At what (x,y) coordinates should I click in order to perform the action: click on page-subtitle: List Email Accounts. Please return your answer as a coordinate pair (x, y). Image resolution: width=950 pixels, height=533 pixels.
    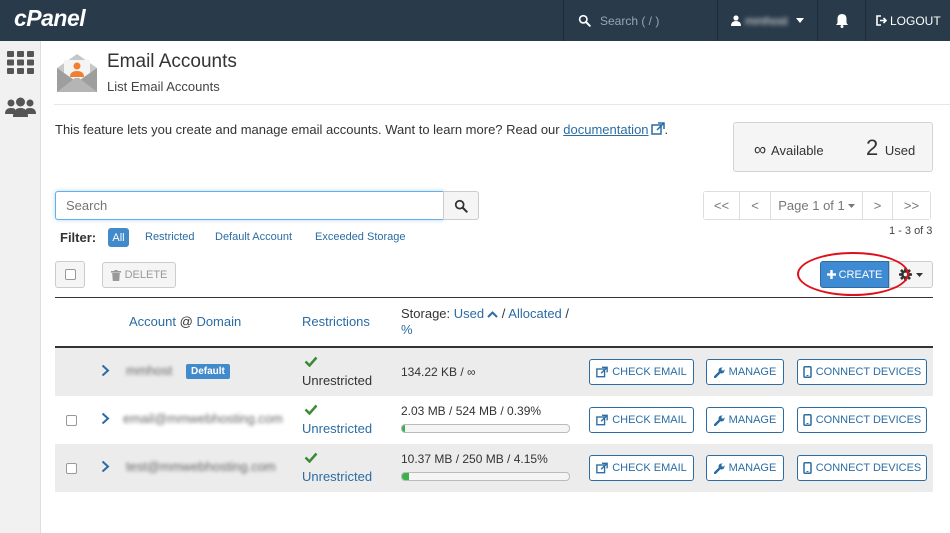
    Looking at the image, I should click on (163, 86).